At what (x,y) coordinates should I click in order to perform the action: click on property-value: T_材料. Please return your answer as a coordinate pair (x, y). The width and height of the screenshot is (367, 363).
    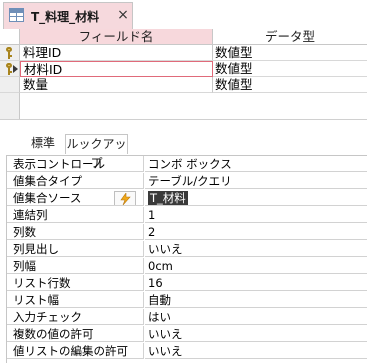
    Looking at the image, I should click on (256, 198).